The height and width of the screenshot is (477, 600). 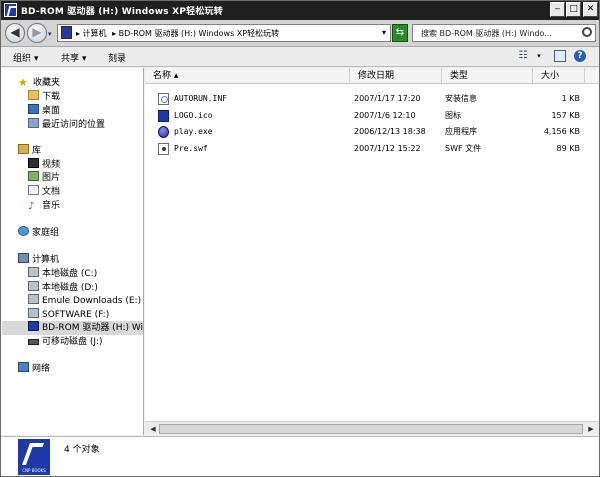 I want to click on nav-music: ♪ 音乐, so click(x=44, y=206).